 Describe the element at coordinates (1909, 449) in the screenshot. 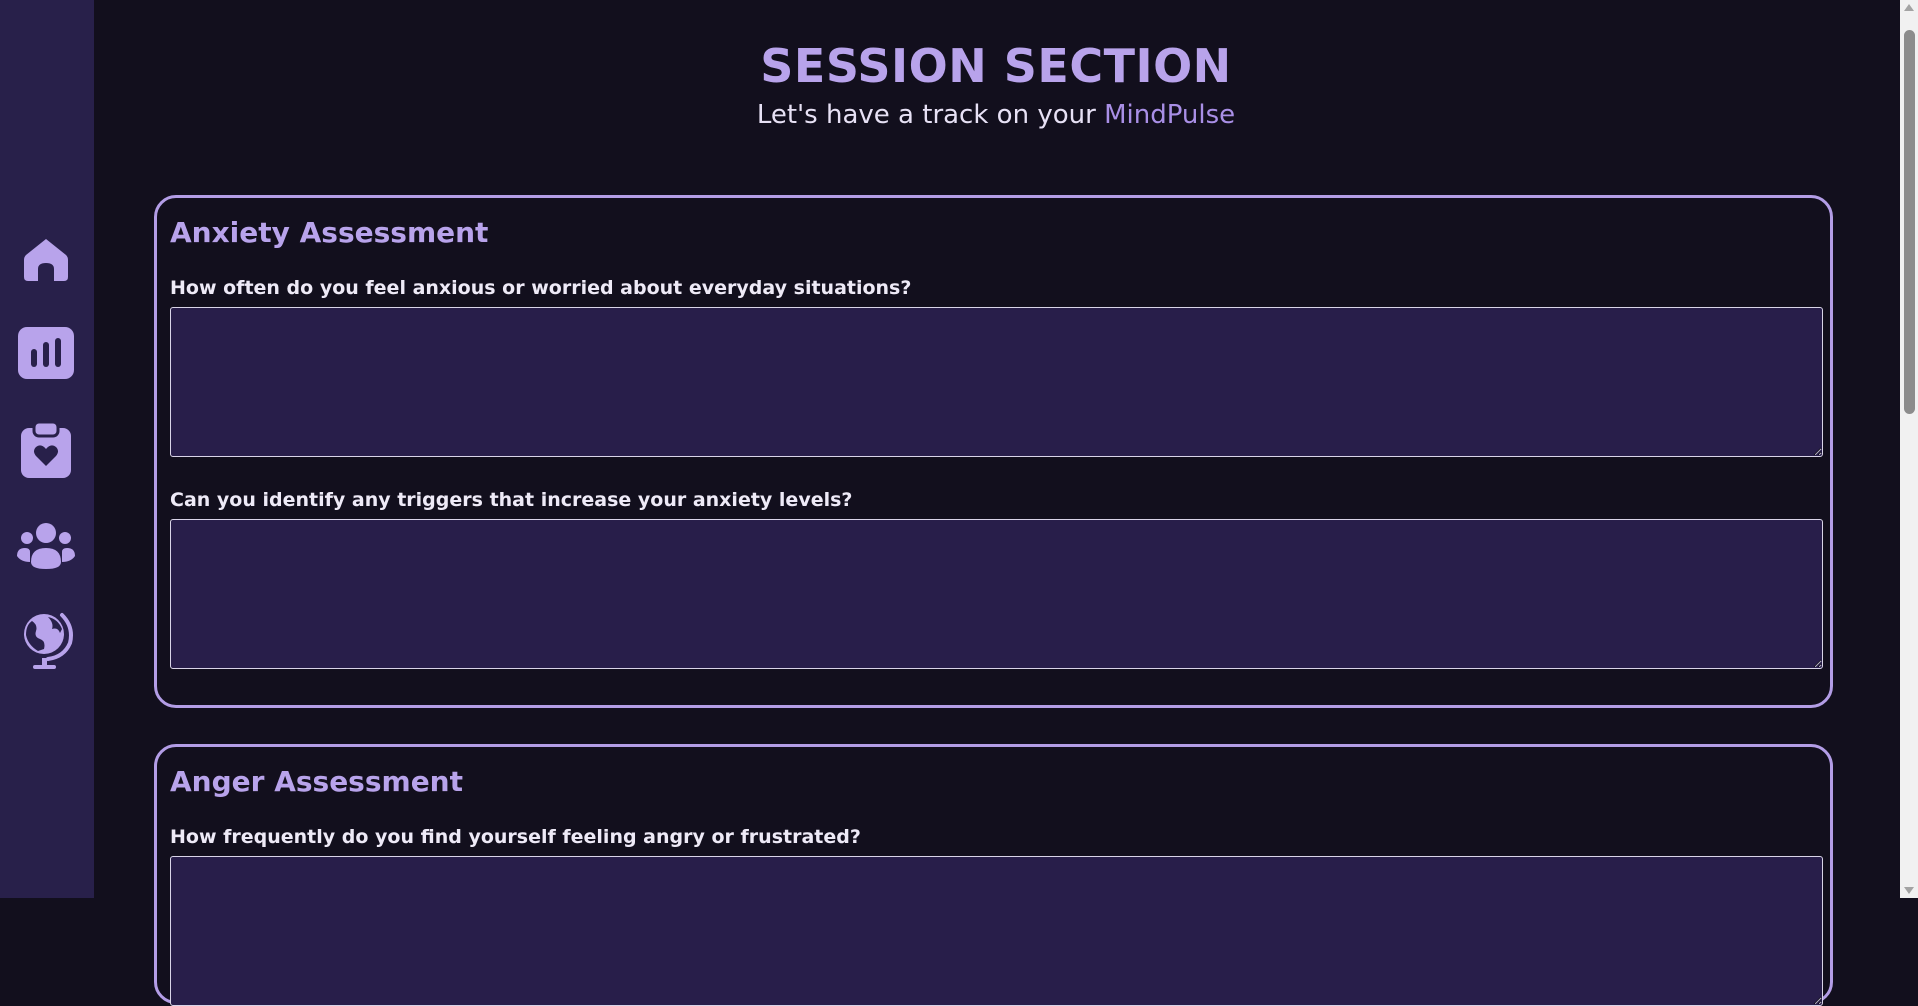

I see `vertical-scrollbar` at that location.